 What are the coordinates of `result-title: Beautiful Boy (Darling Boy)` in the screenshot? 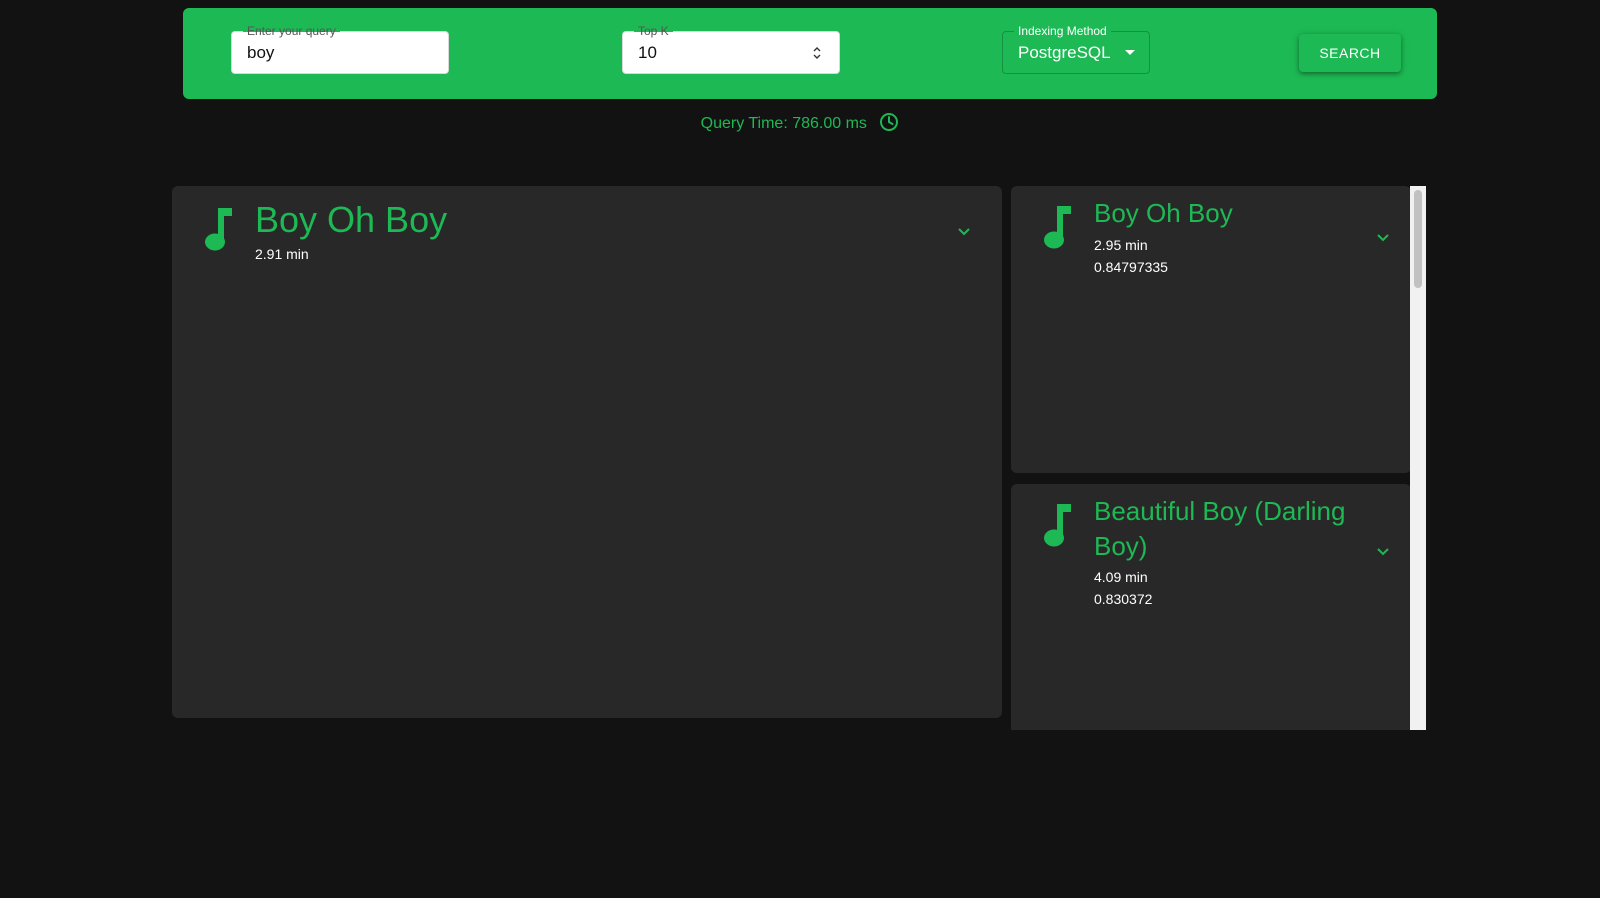 It's located at (1220, 528).